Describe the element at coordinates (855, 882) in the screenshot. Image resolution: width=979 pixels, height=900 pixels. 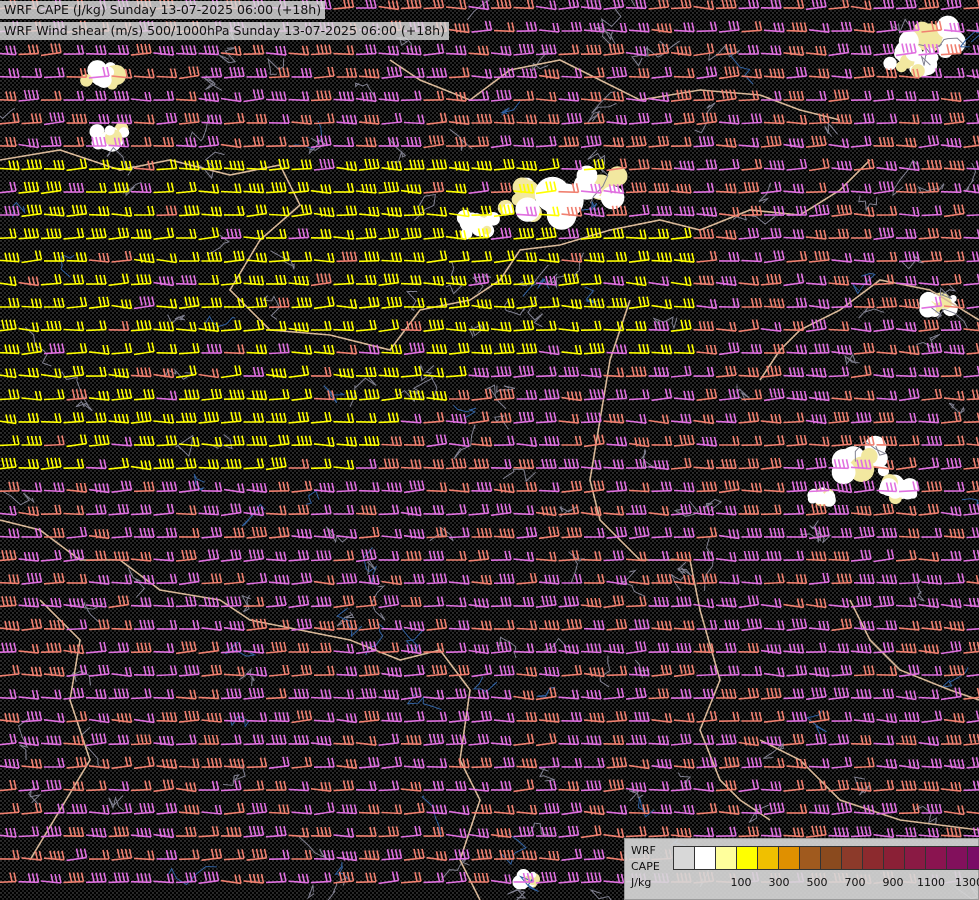
I see `legend-tick-label: 700` at that location.